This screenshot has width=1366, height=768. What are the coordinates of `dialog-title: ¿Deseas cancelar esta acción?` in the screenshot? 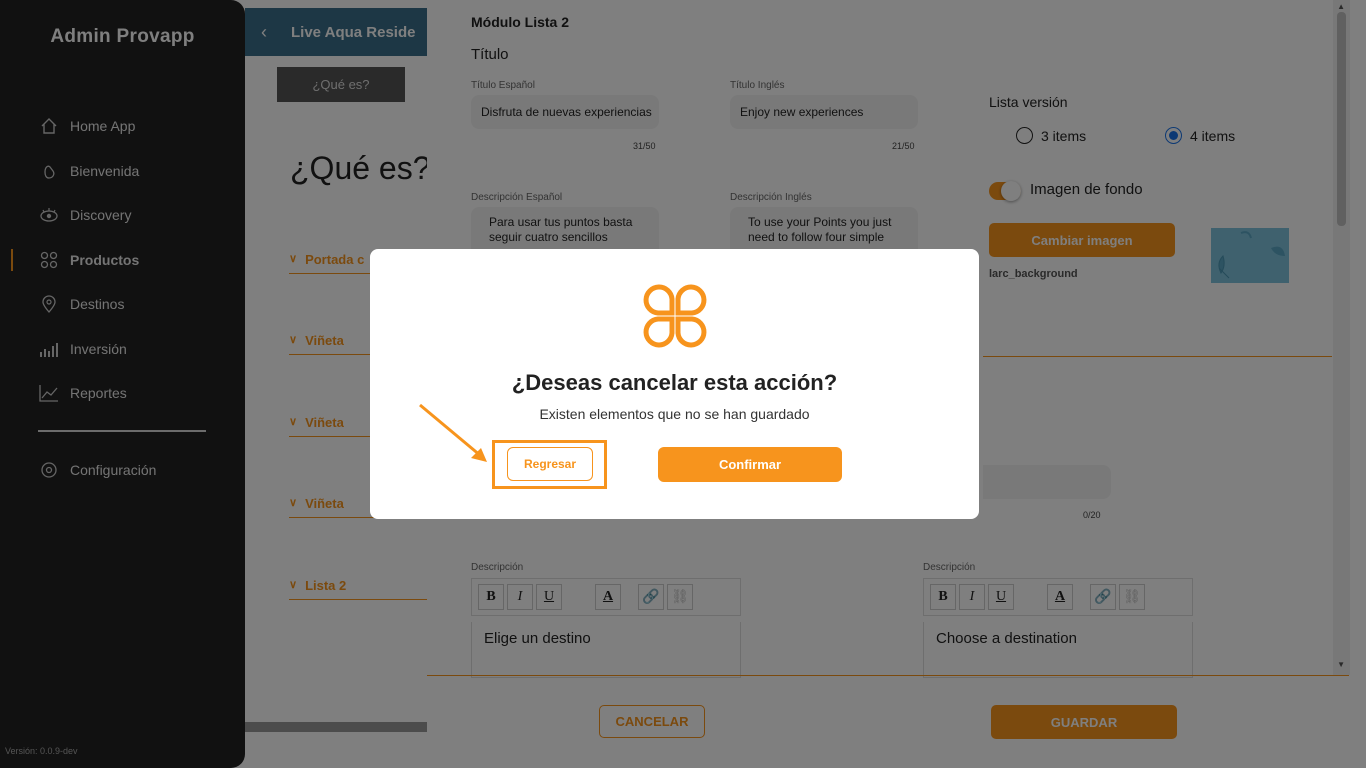 It's located at (674, 382).